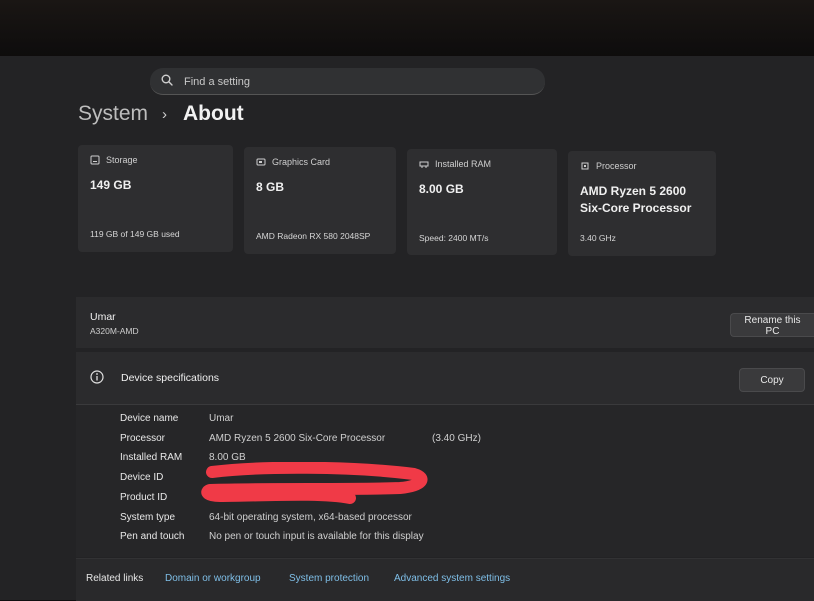 Image resolution: width=814 pixels, height=601 pixels. I want to click on storage-card: Storage 149 GB 119 GB of 149 GB used, so click(155, 198).